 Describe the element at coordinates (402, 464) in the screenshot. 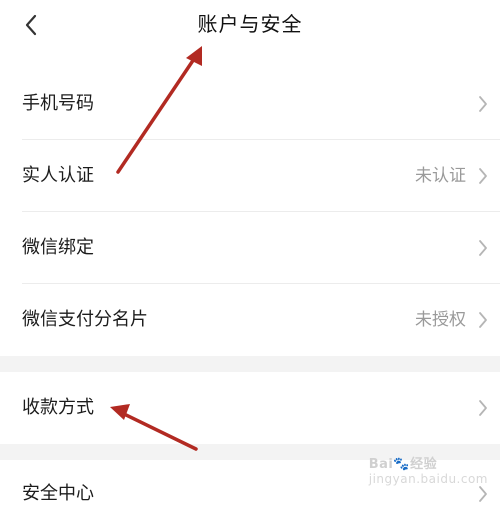

I see `paw-icon: 🐾` at that location.